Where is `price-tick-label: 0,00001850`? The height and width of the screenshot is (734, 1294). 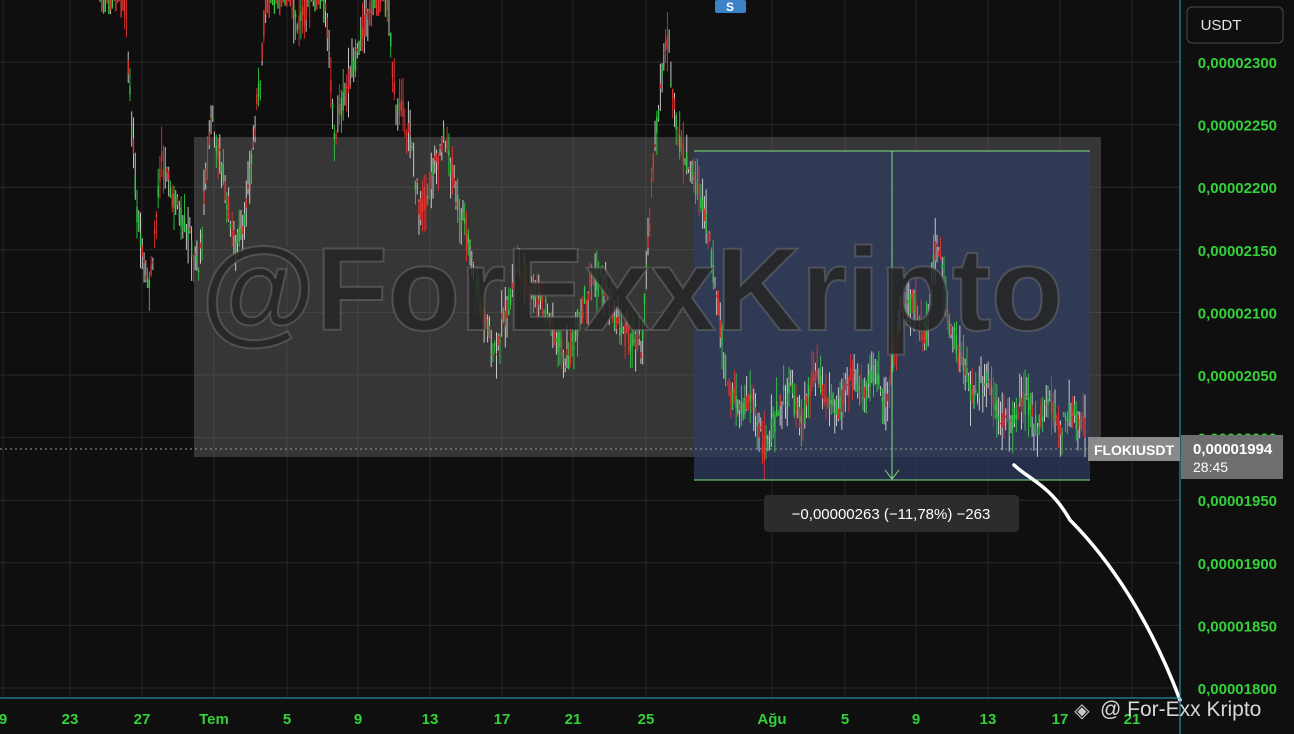
price-tick-label: 0,00001850 is located at coordinates (1237, 626).